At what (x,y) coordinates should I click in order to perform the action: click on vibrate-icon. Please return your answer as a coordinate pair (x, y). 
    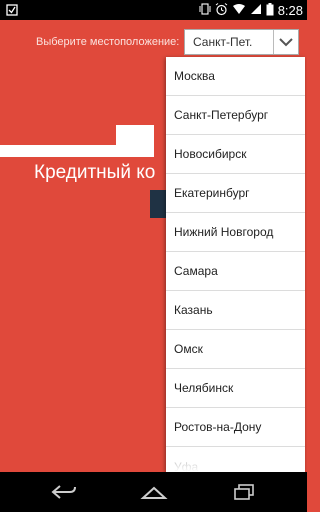
    Looking at the image, I should click on (205, 10).